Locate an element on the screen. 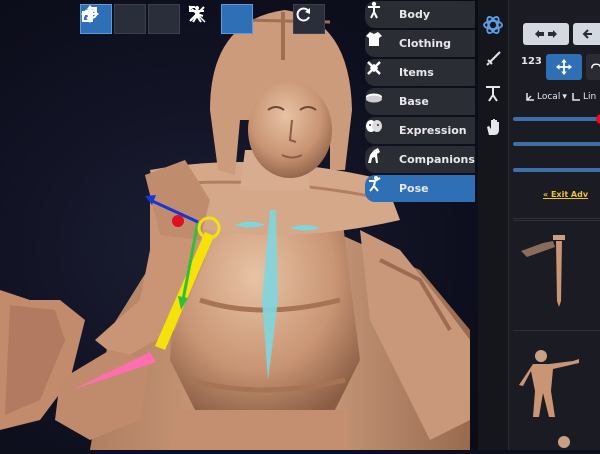 The height and width of the screenshot is (454, 600). transform-toolbar is located at coordinates (130, 19).